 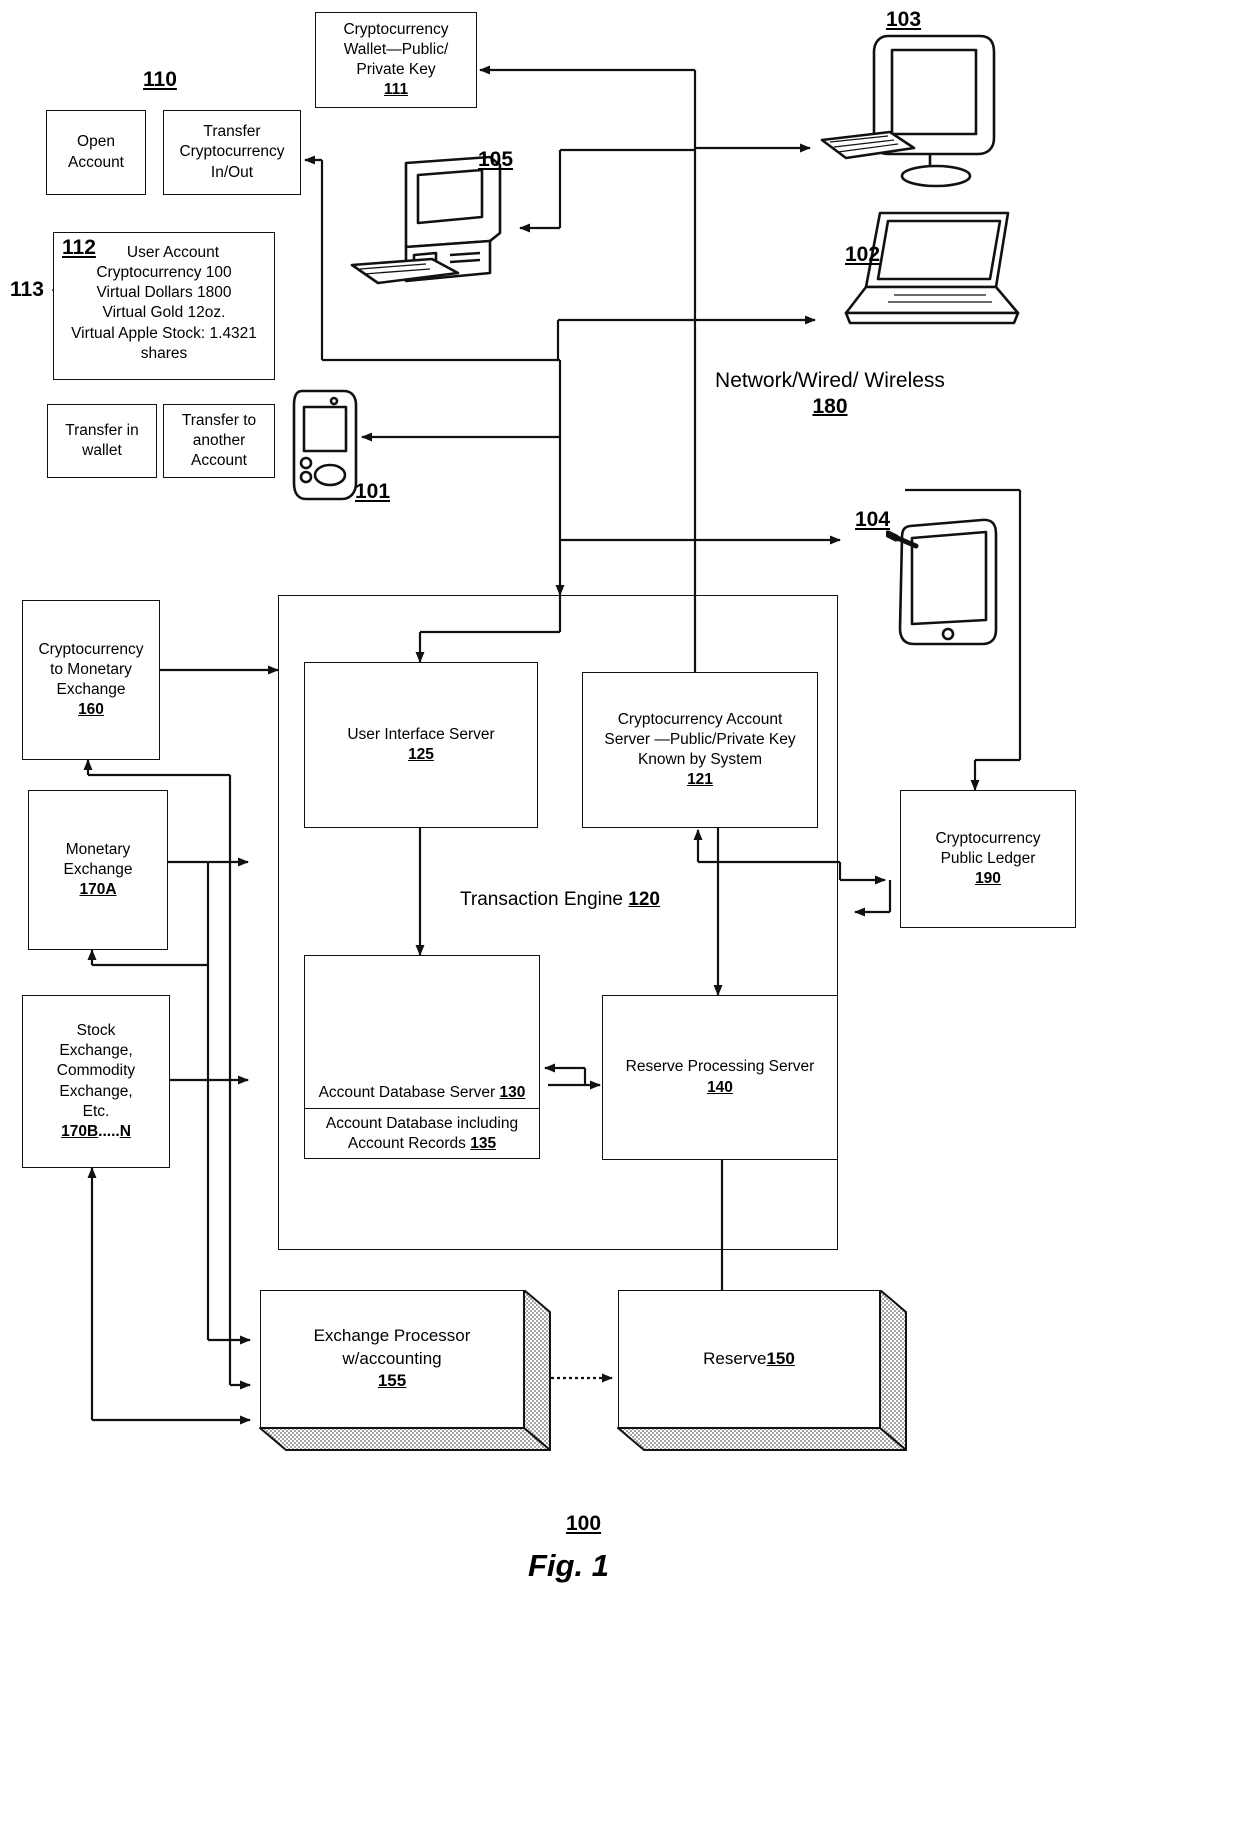 What do you see at coordinates (421, 734) in the screenshot?
I see `ui-server-title: User Interface Server` at bounding box center [421, 734].